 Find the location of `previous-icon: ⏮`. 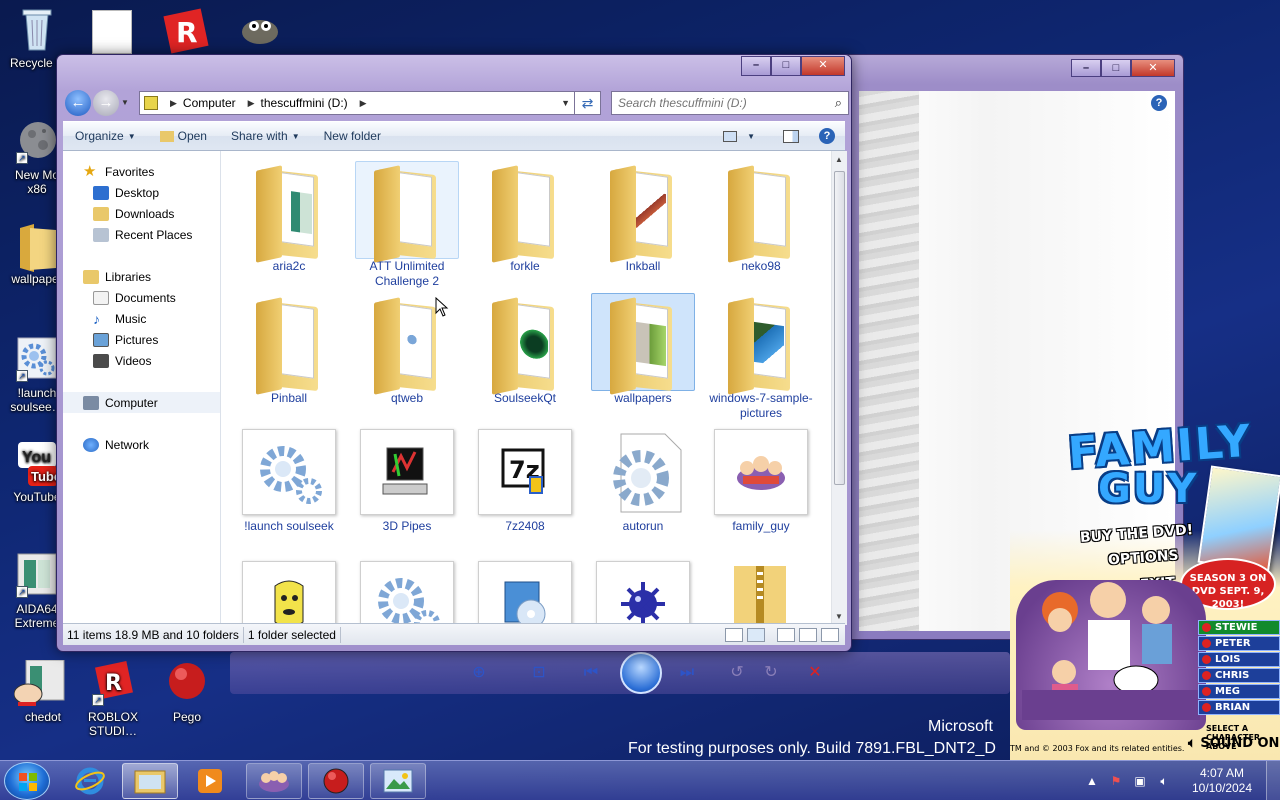

previous-icon: ⏮ is located at coordinates (591, 673).